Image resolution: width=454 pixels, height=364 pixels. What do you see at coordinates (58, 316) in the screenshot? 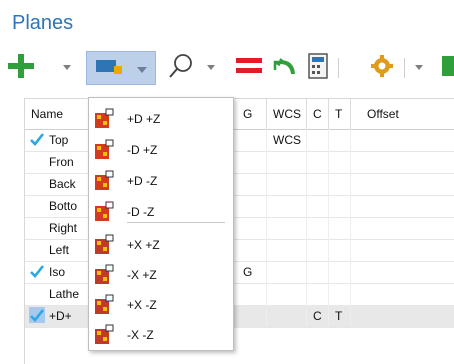
I see `cell-name: +D+` at bounding box center [58, 316].